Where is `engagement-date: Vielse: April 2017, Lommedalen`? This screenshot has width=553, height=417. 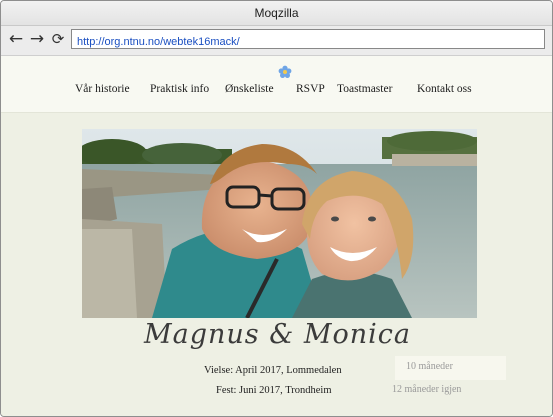
engagement-date: Vielse: April 2017, Lommedalen is located at coordinates (273, 370).